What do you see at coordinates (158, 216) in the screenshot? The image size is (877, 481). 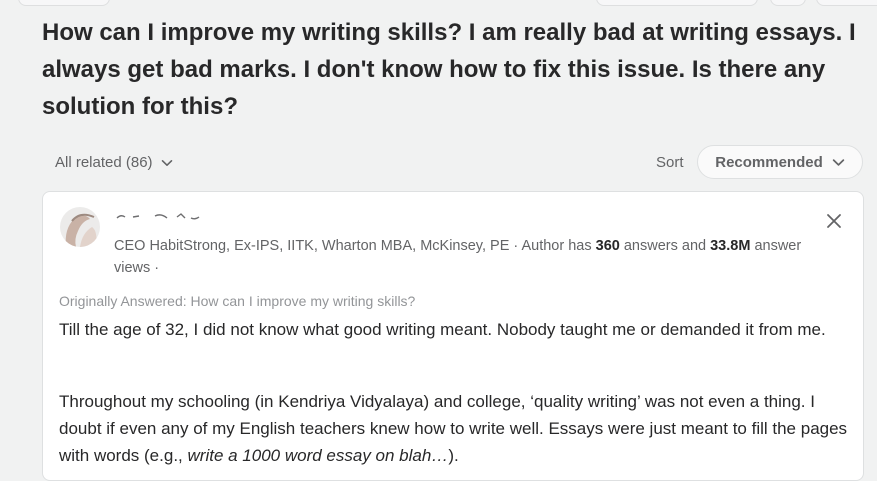 I see `author-name-redacted` at bounding box center [158, 216].